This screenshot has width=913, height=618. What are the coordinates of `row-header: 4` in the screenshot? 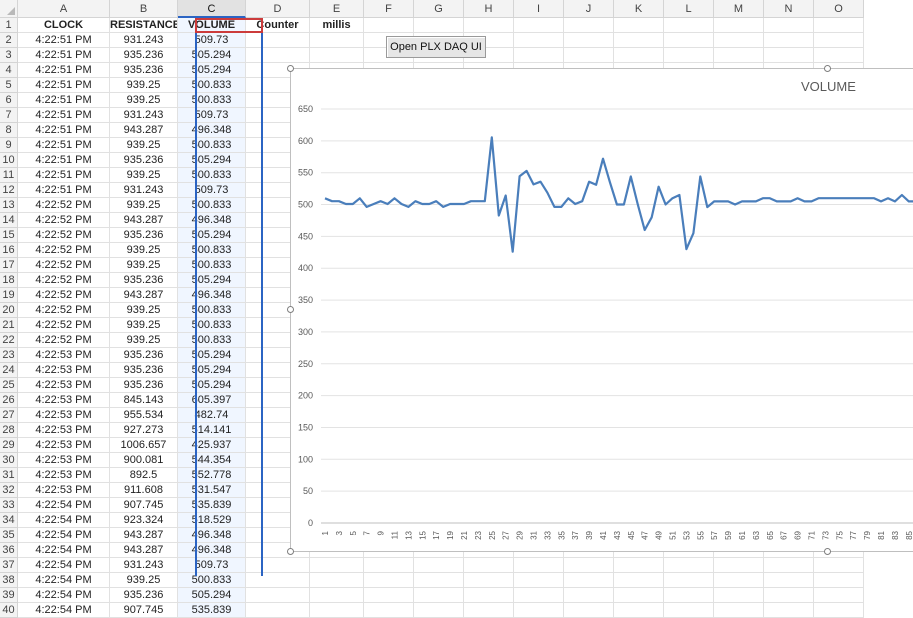 It's located at (9, 70).